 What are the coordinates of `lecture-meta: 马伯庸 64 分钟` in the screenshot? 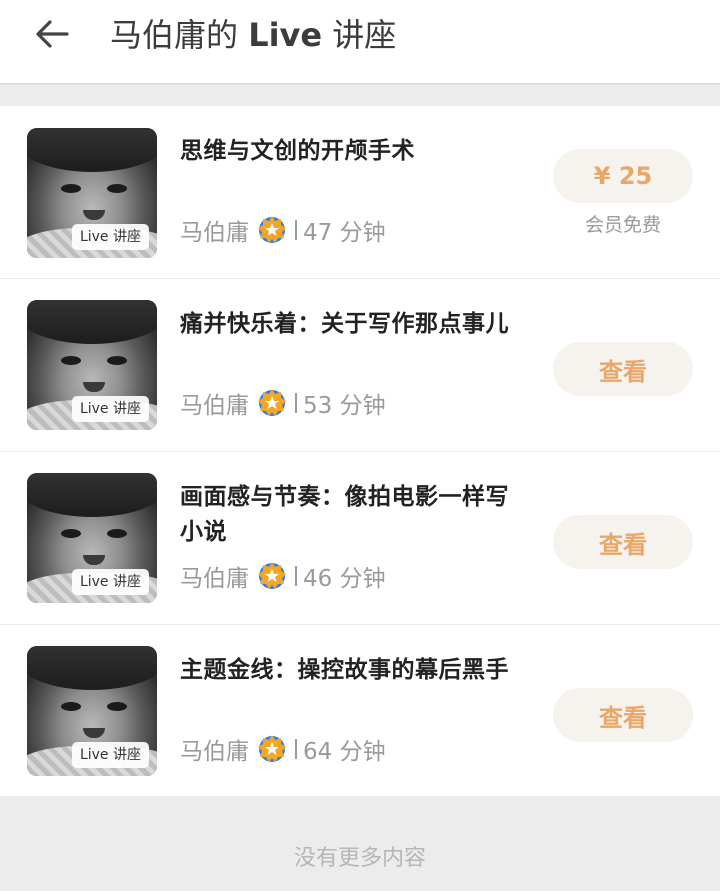 It's located at (283, 749).